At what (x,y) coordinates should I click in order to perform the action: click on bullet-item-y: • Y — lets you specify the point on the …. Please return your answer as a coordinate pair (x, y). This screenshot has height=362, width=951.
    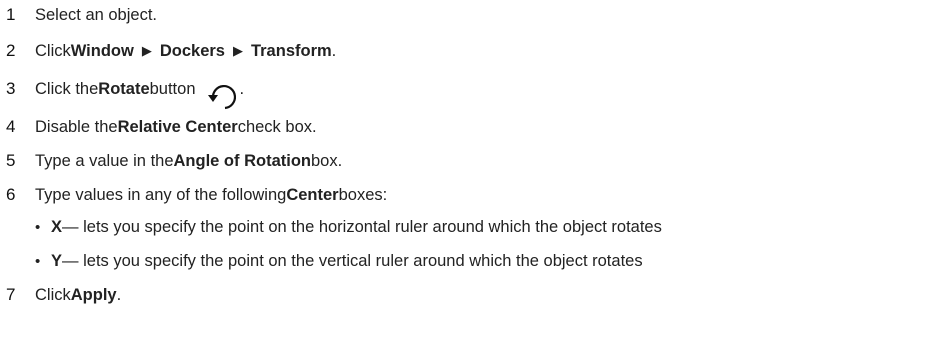
    Looking at the image, I should click on (339, 261).